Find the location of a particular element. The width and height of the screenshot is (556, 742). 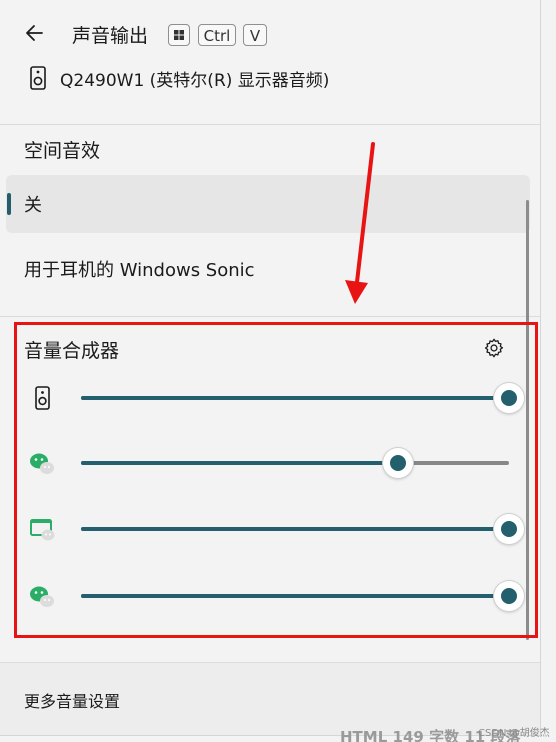

output-device-name: Q2490W1 (英特尔(R) 显示器音频) is located at coordinates (195, 81).